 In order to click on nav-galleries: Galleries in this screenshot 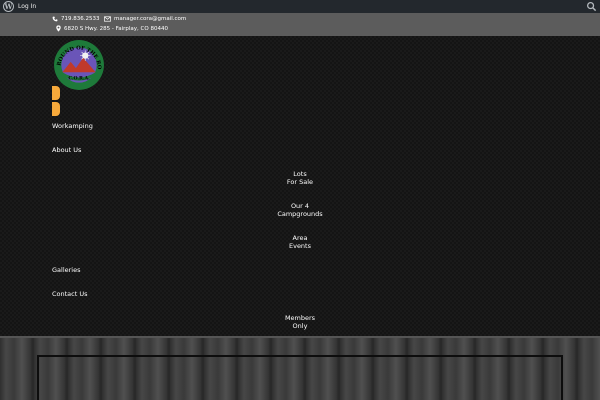, I will do `click(66, 270)`.